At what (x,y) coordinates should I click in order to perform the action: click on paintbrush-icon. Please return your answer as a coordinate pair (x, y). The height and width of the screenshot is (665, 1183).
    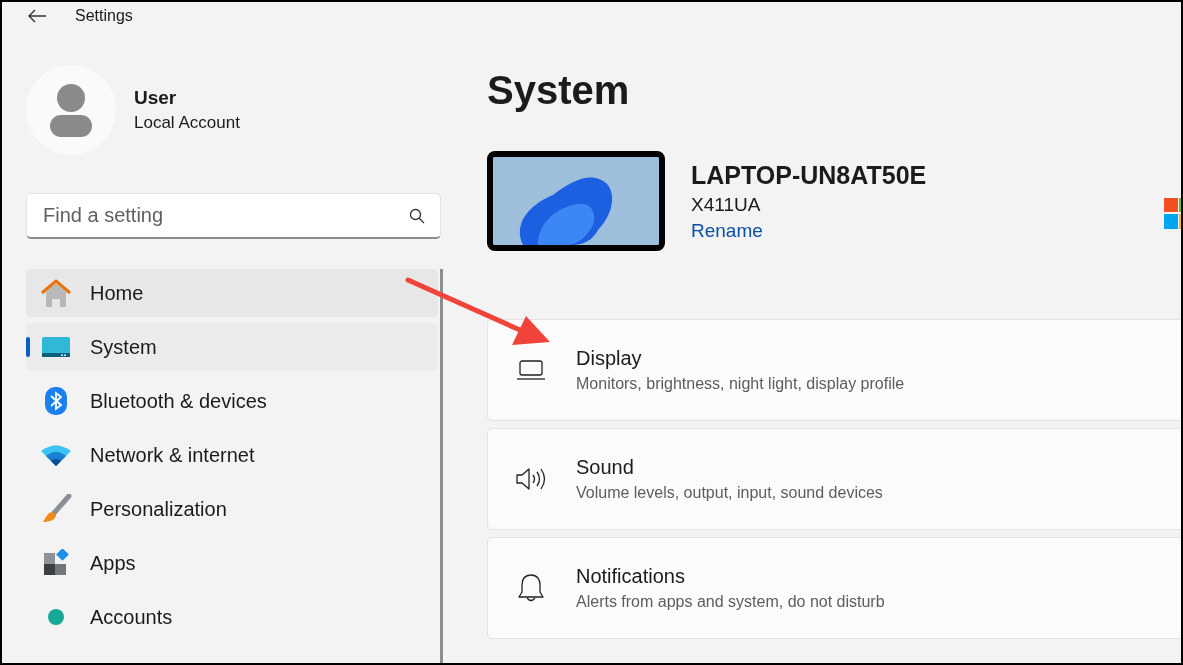
    Looking at the image, I should click on (56, 509).